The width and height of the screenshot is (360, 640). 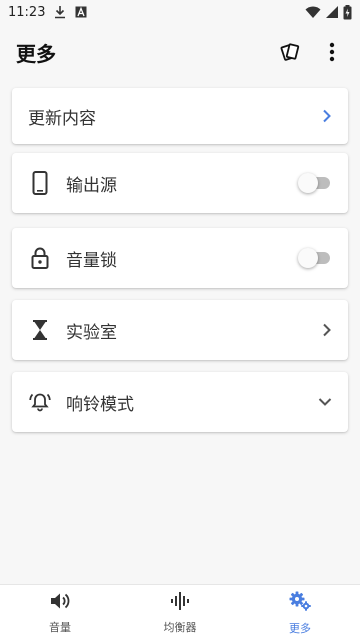 I want to click on chevron-down-icon, so click(x=325, y=402).